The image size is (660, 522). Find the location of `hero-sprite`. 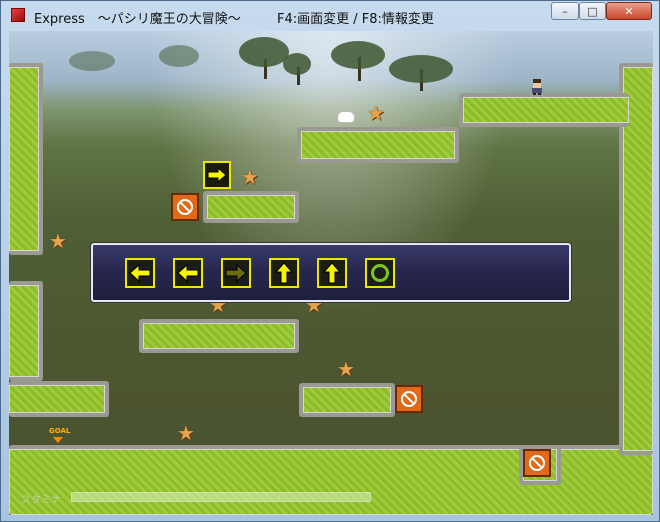

hero-sprite is located at coordinates (537, 87).